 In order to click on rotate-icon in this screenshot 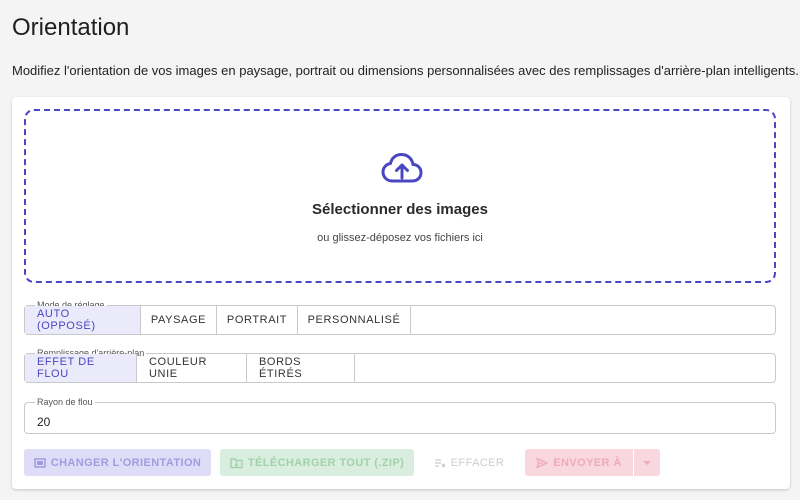, I will do `click(39, 462)`.